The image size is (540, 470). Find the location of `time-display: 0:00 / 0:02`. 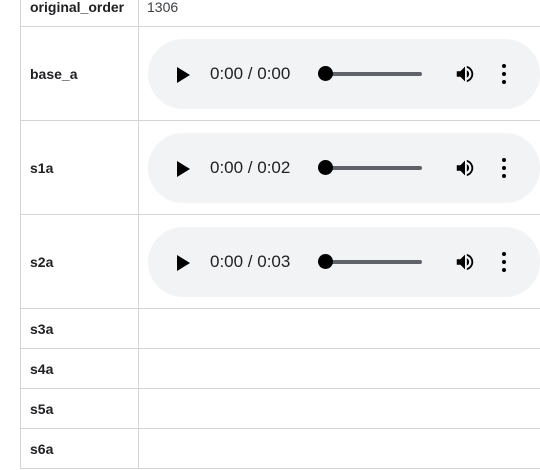

time-display: 0:00 / 0:02 is located at coordinates (250, 167).